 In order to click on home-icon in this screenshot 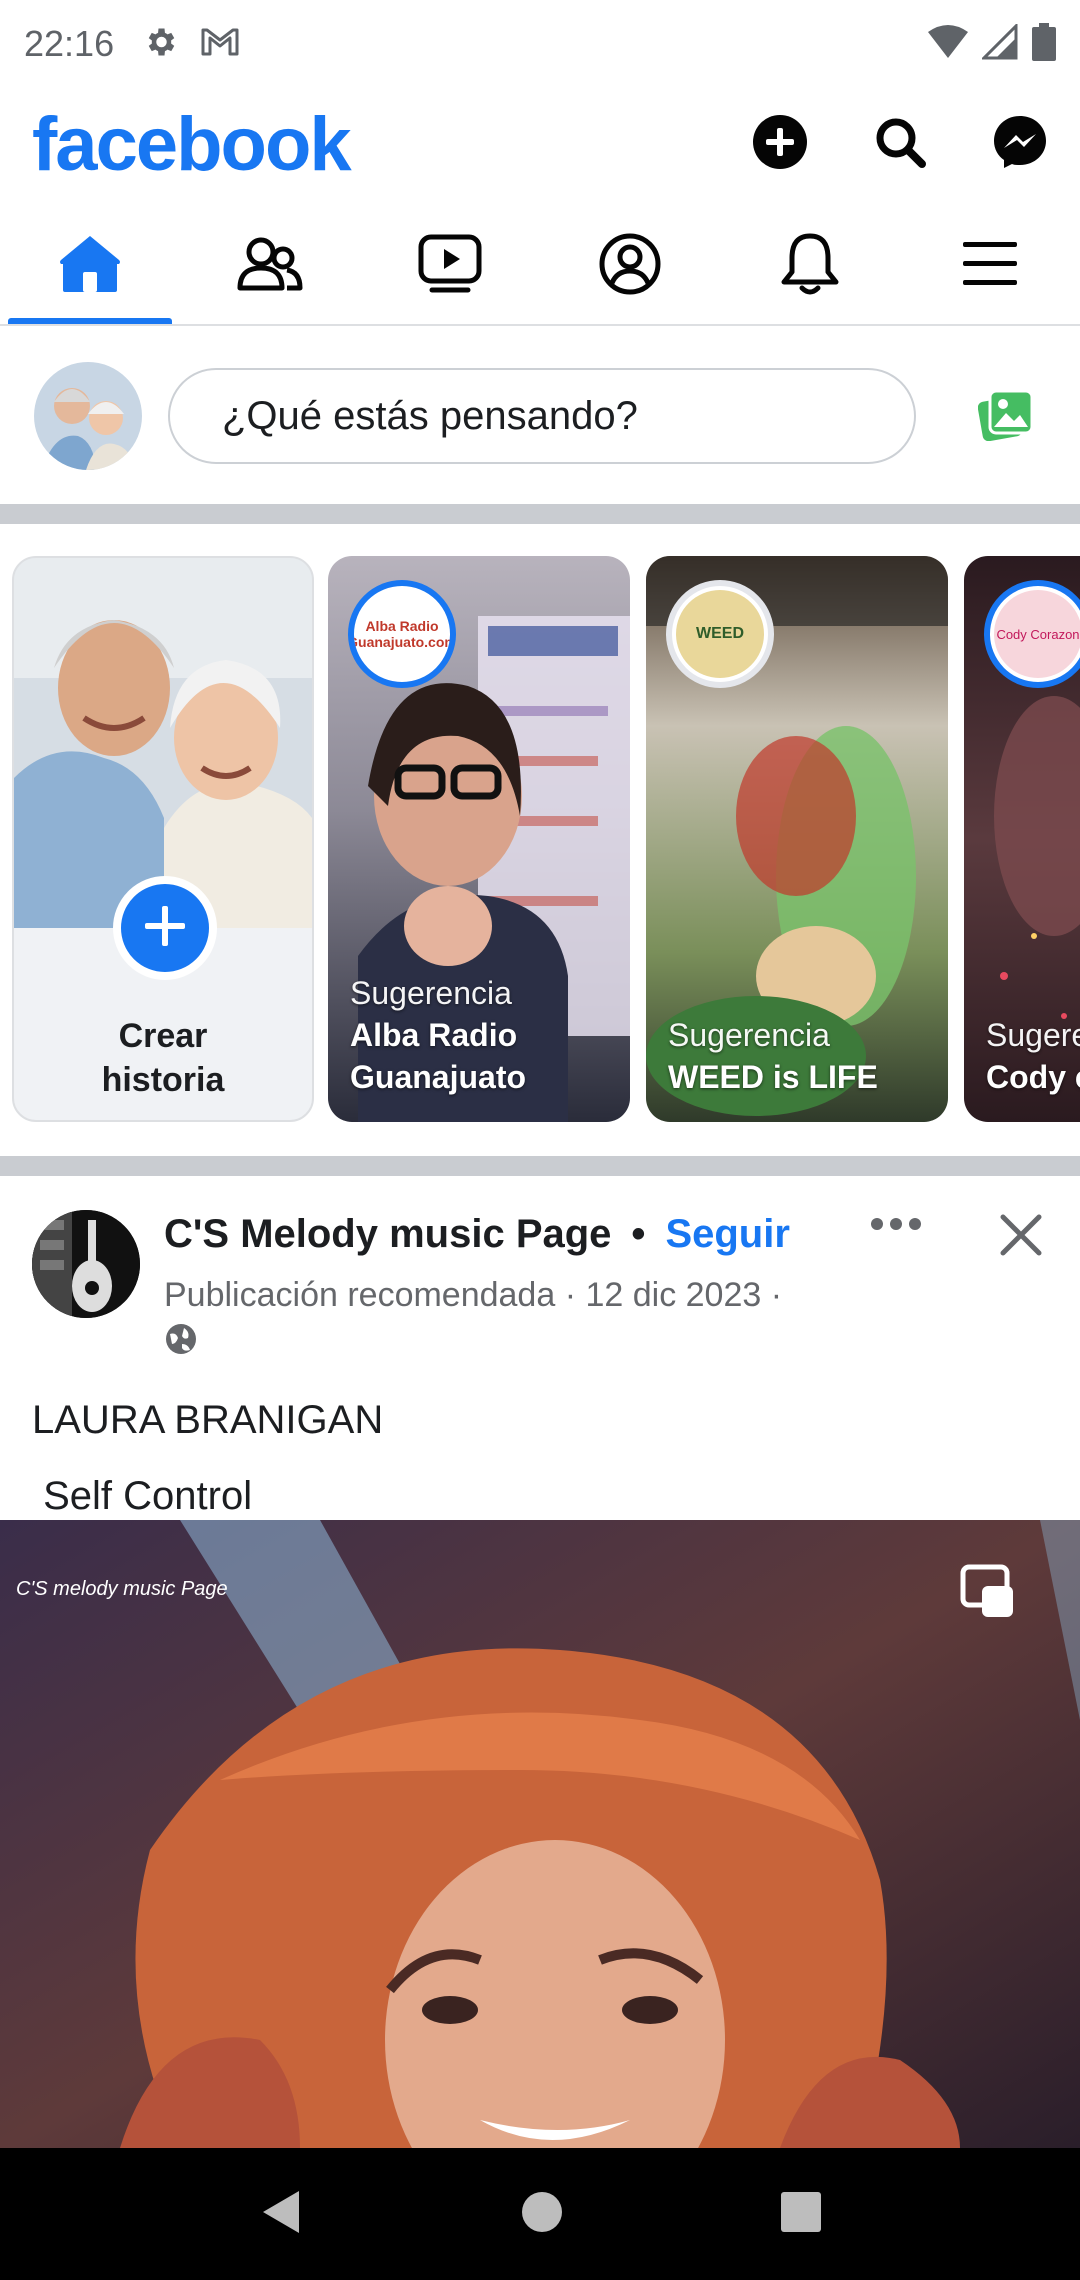, I will do `click(90, 266)`.